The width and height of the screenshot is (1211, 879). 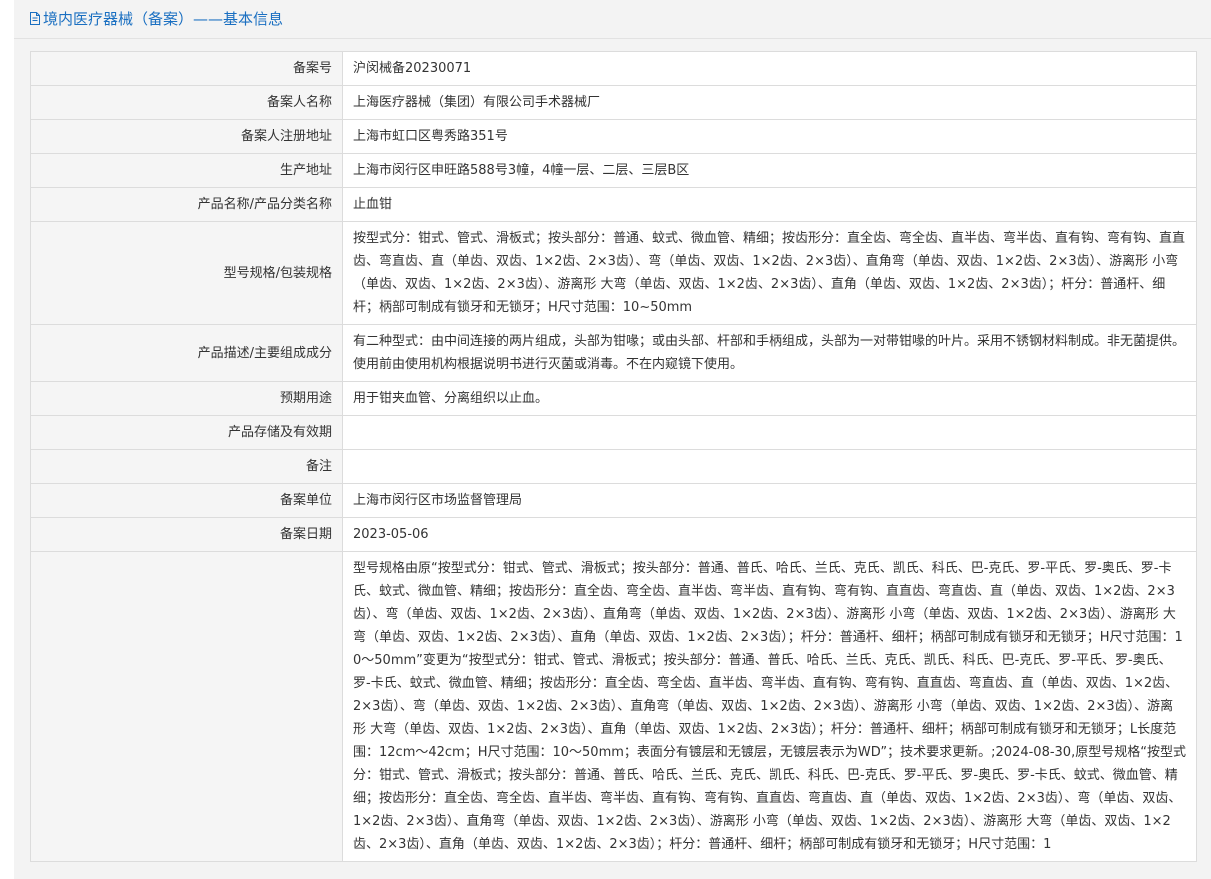 I want to click on panel-header: 境内医疗器械（备案）——基本信息, so click(x=612, y=19).